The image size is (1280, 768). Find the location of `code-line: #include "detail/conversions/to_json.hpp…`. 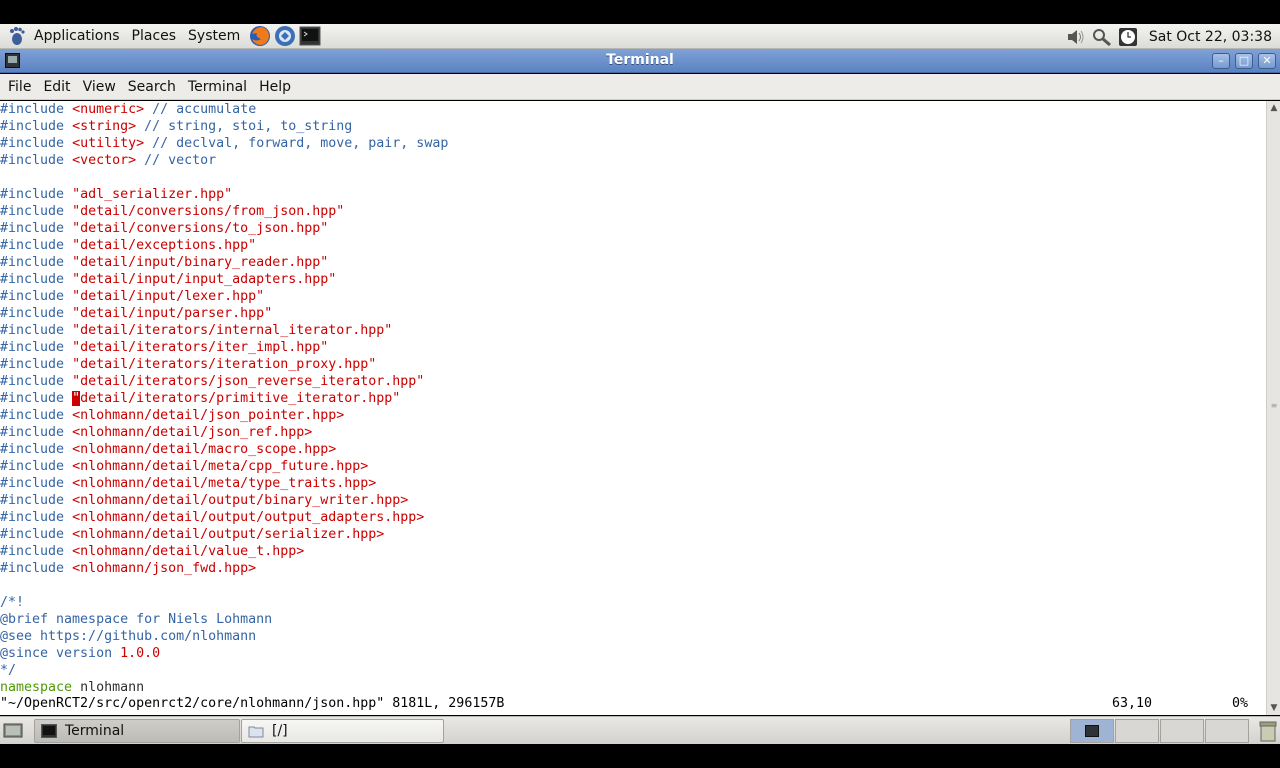

code-line: #include "detail/conversions/to_json.hpp… is located at coordinates (633, 228).